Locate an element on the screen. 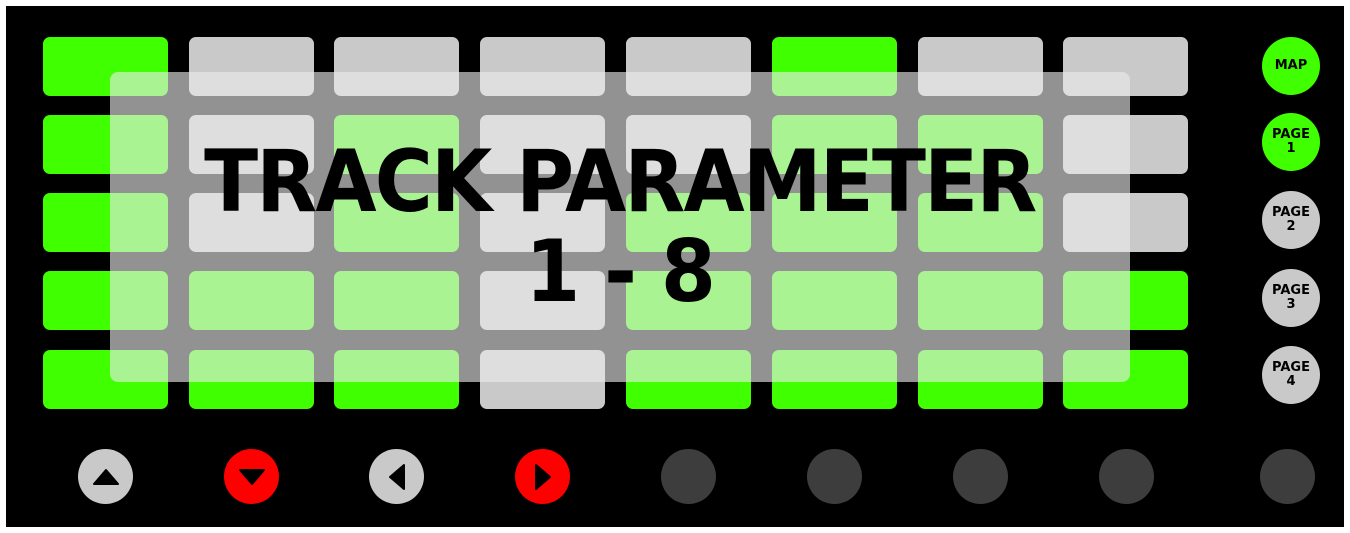 Image resolution: width=1350 pixels, height=533 pixels. arrow-right-icon is located at coordinates (543, 477).